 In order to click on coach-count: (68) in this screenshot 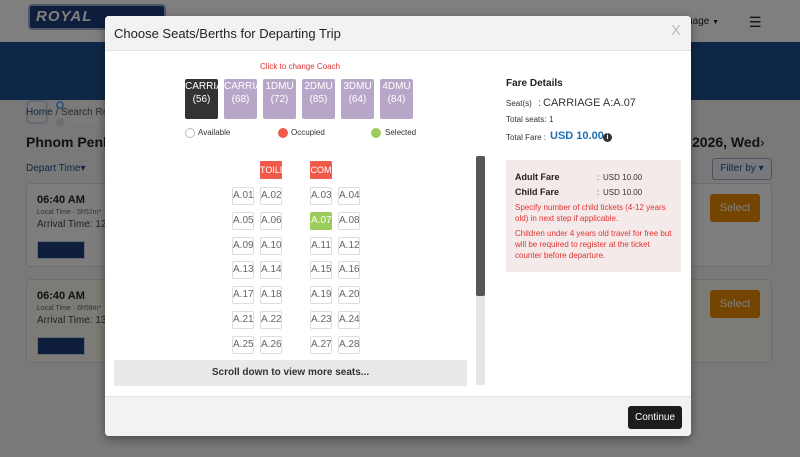, I will do `click(240, 99)`.